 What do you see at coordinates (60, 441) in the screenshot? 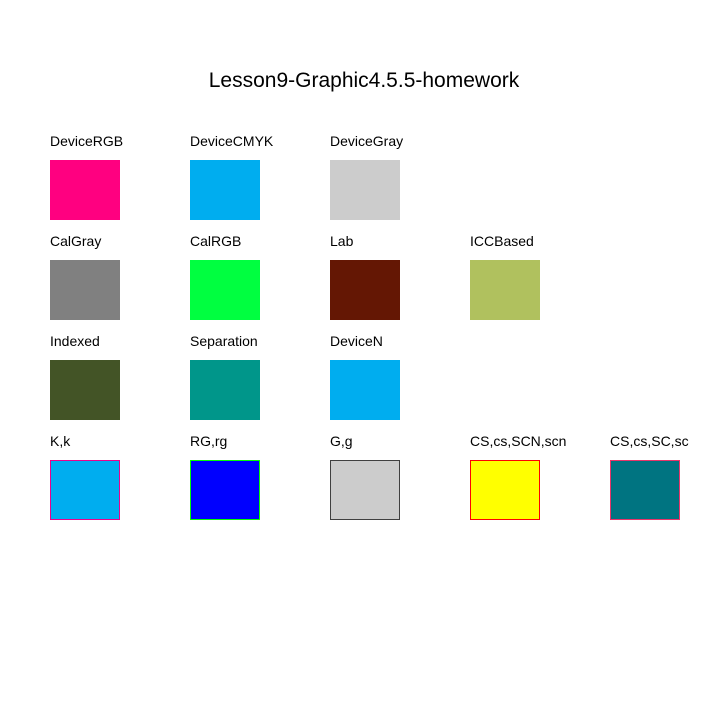
I see `swatch-label: K,k` at bounding box center [60, 441].